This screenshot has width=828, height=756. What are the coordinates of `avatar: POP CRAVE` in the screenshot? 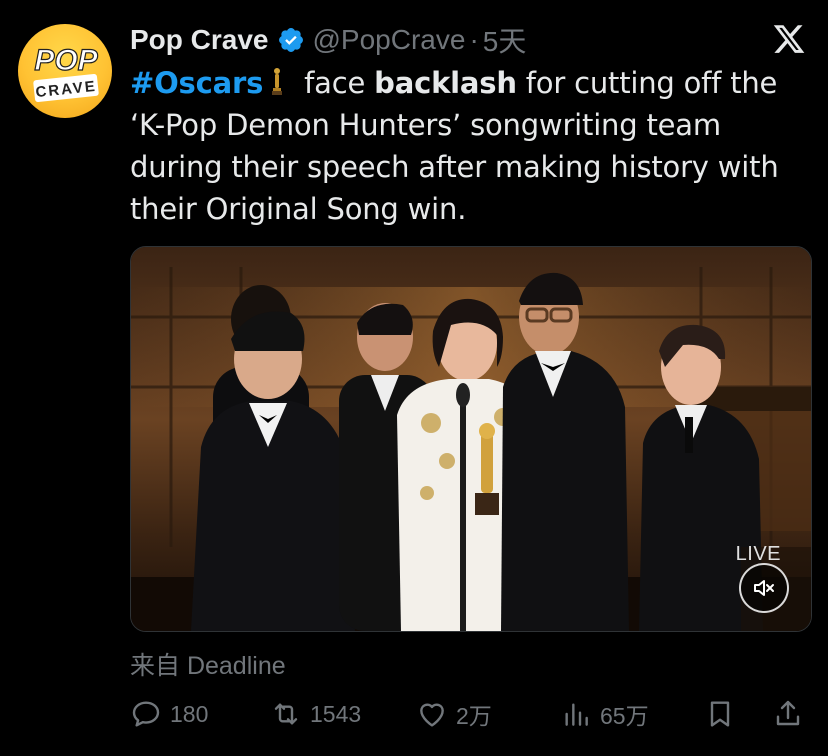 It's located at (65, 71).